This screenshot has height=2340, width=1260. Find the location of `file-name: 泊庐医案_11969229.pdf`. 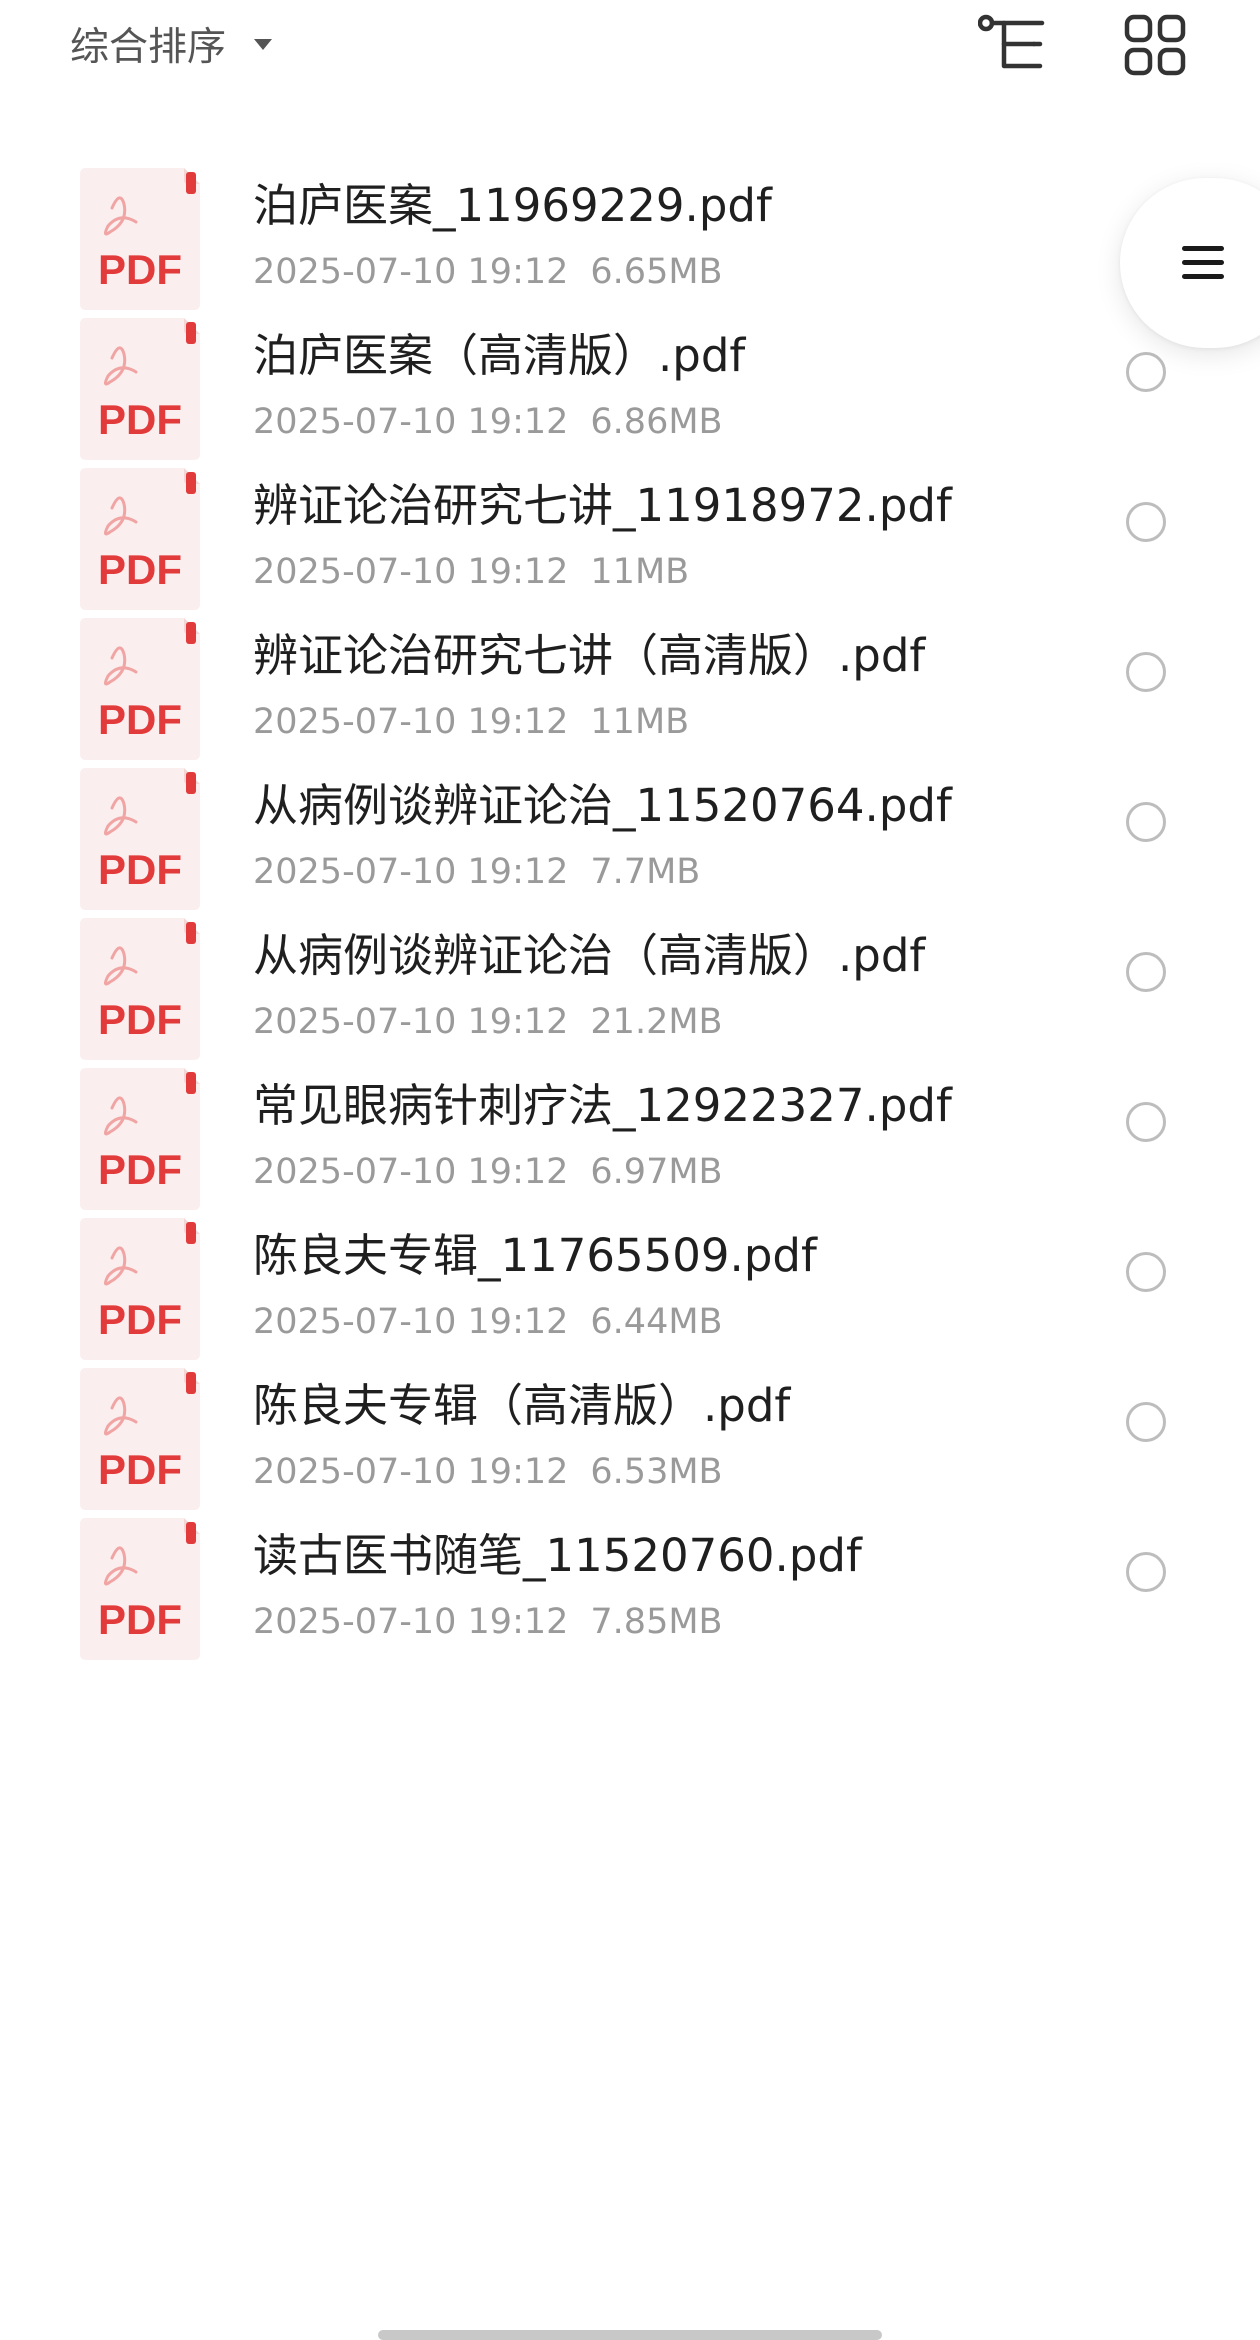

file-name: 泊庐医案_11969229.pdf is located at coordinates (512, 205).